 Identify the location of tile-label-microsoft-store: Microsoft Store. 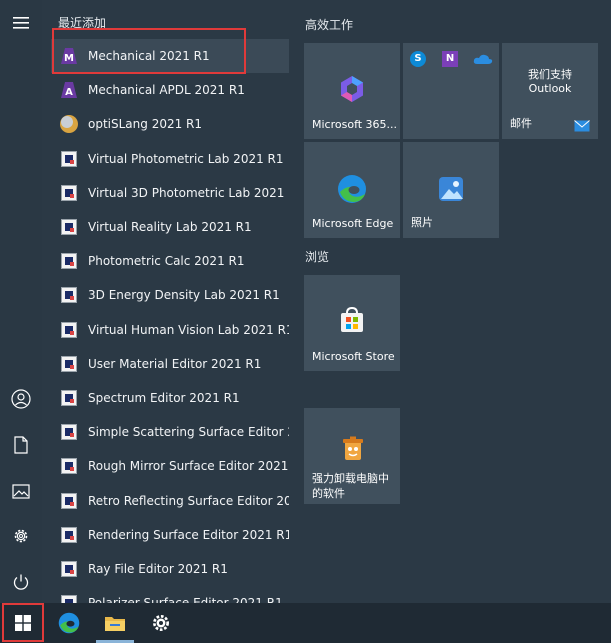
(353, 356).